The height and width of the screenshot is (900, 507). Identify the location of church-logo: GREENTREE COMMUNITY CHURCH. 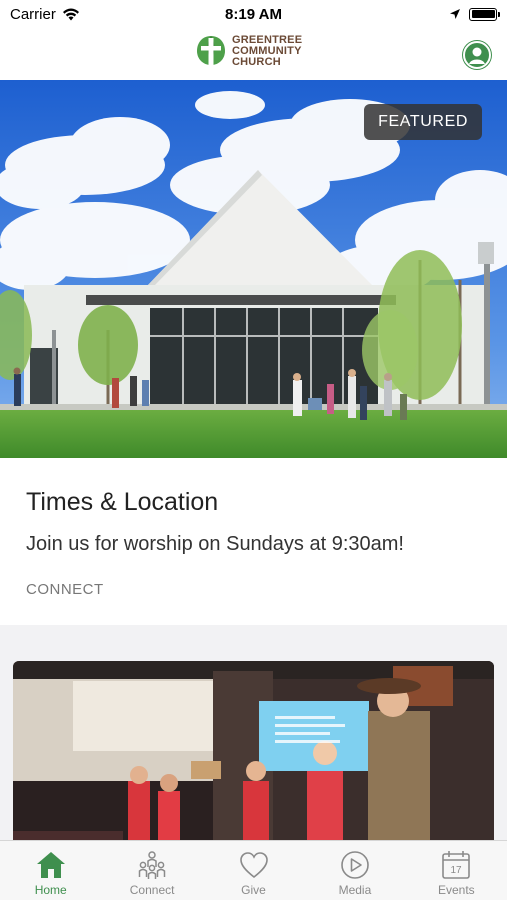
(249, 51).